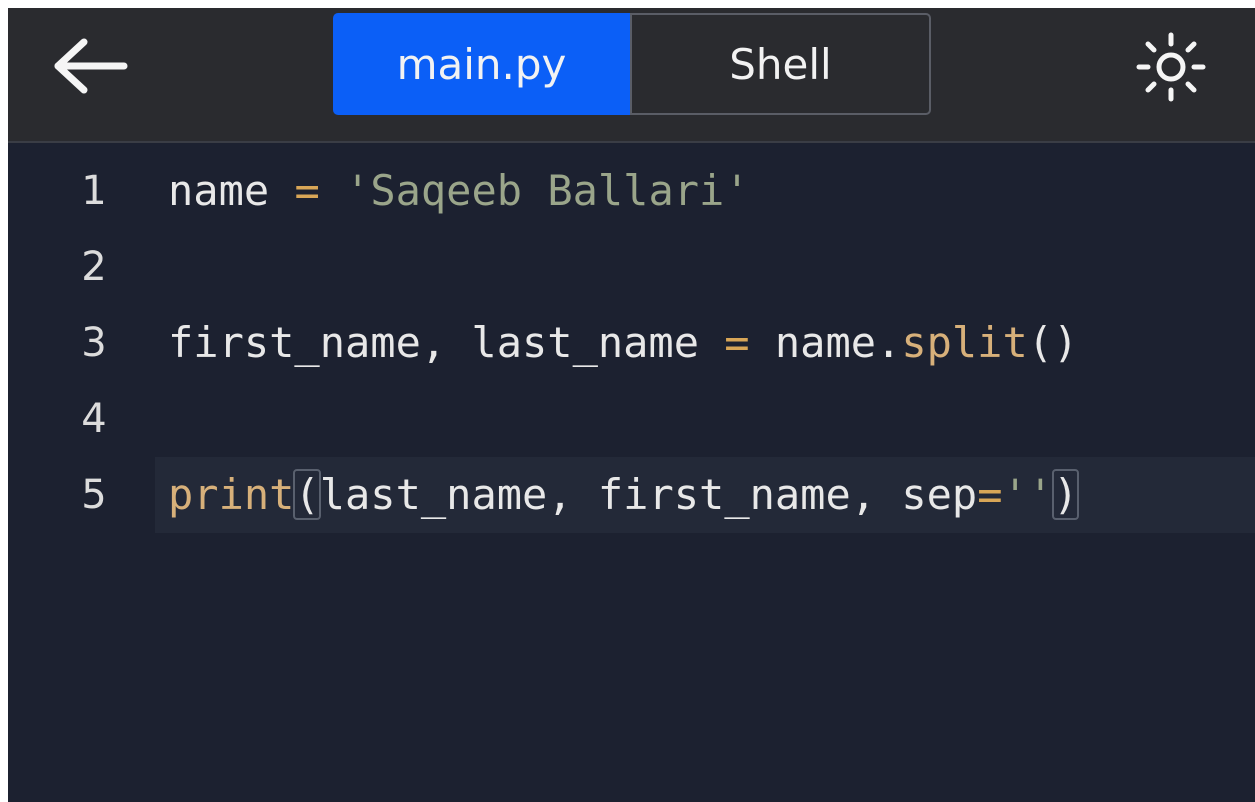 This screenshot has height=802, width=1255. I want to click on tab-shell: Shell, so click(780, 64).